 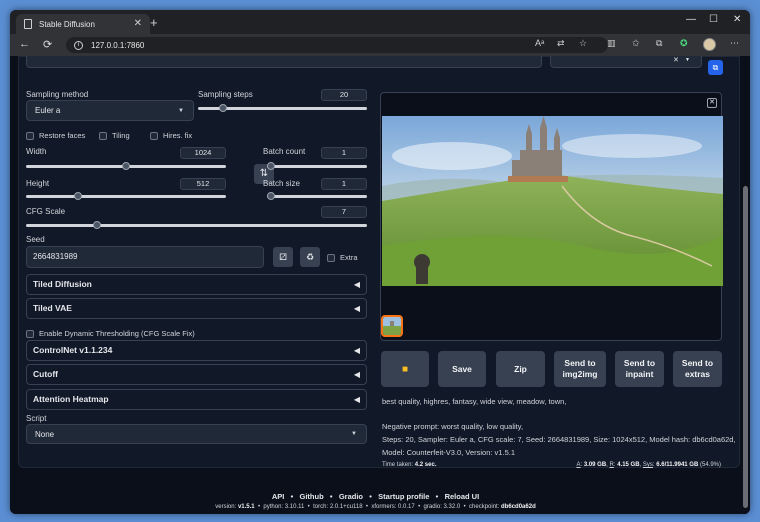 I want to click on checkpoint-label: checkpoint:, so click(x=484, y=507).